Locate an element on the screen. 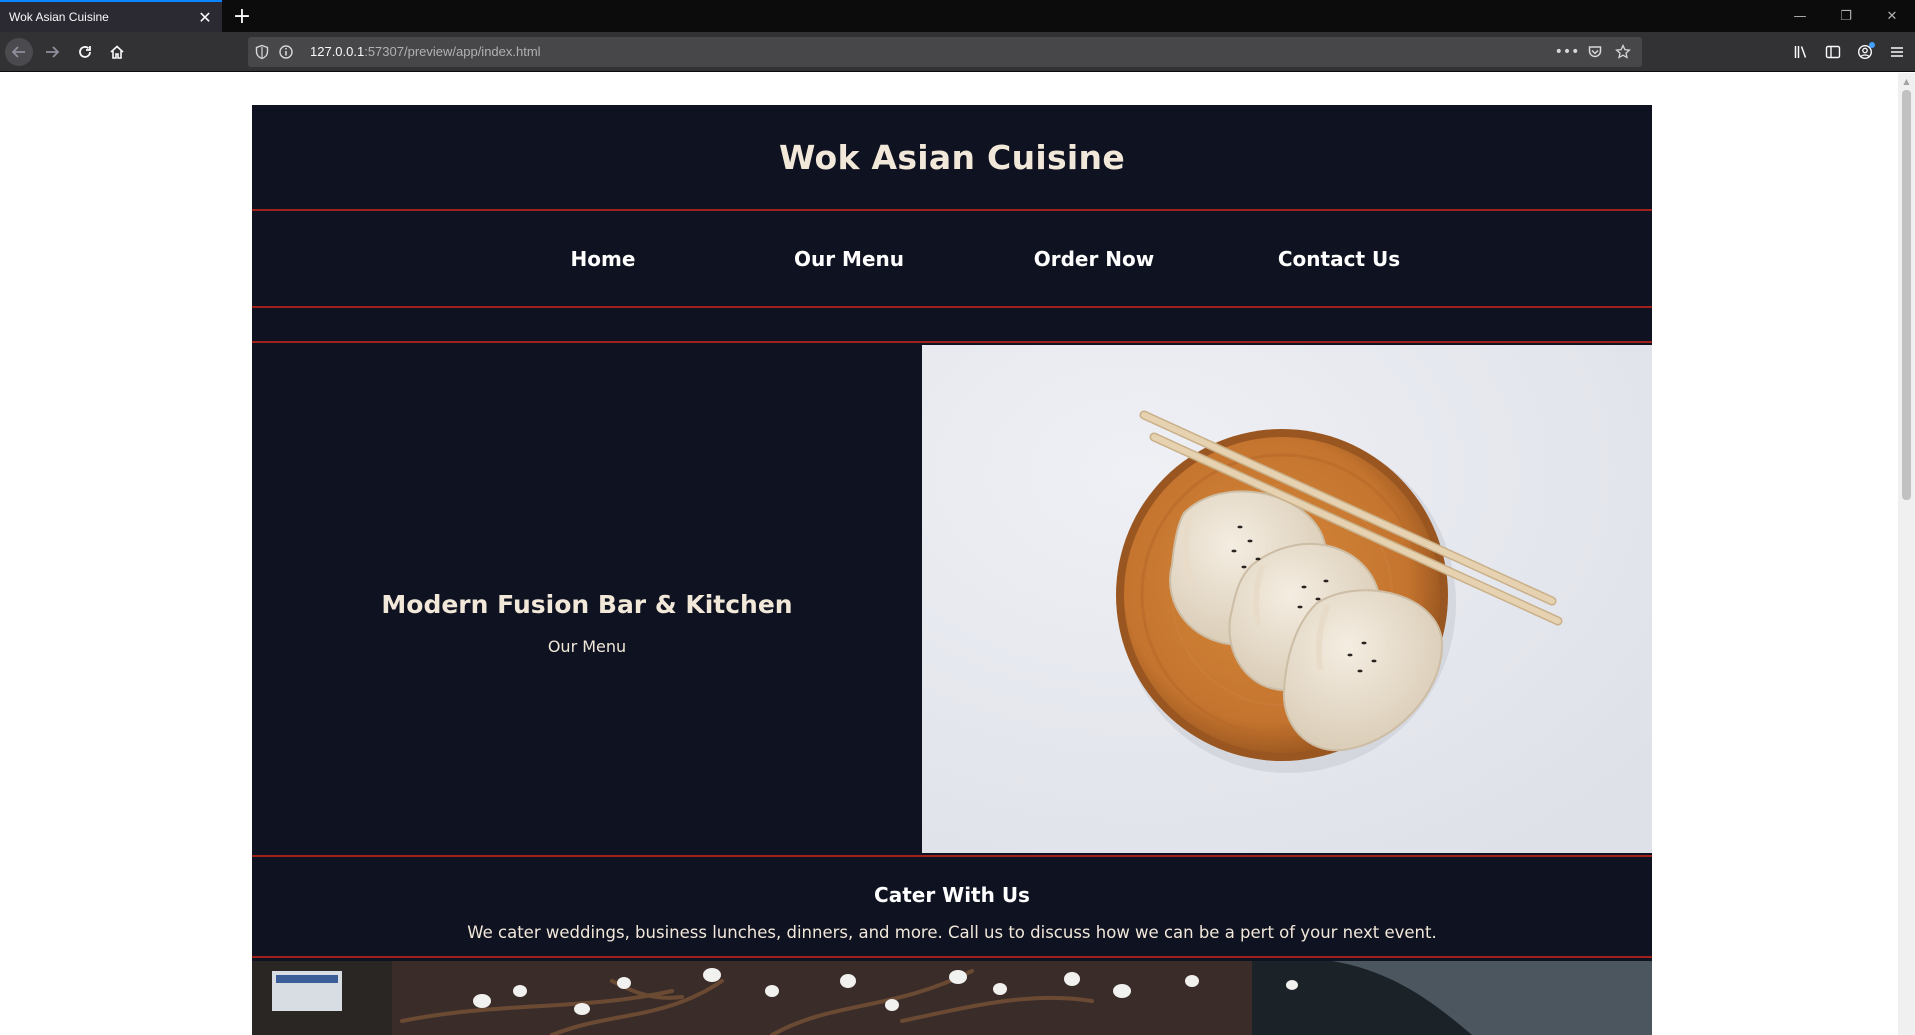  nav-link-our-menu: Our Menu is located at coordinates (849, 259).